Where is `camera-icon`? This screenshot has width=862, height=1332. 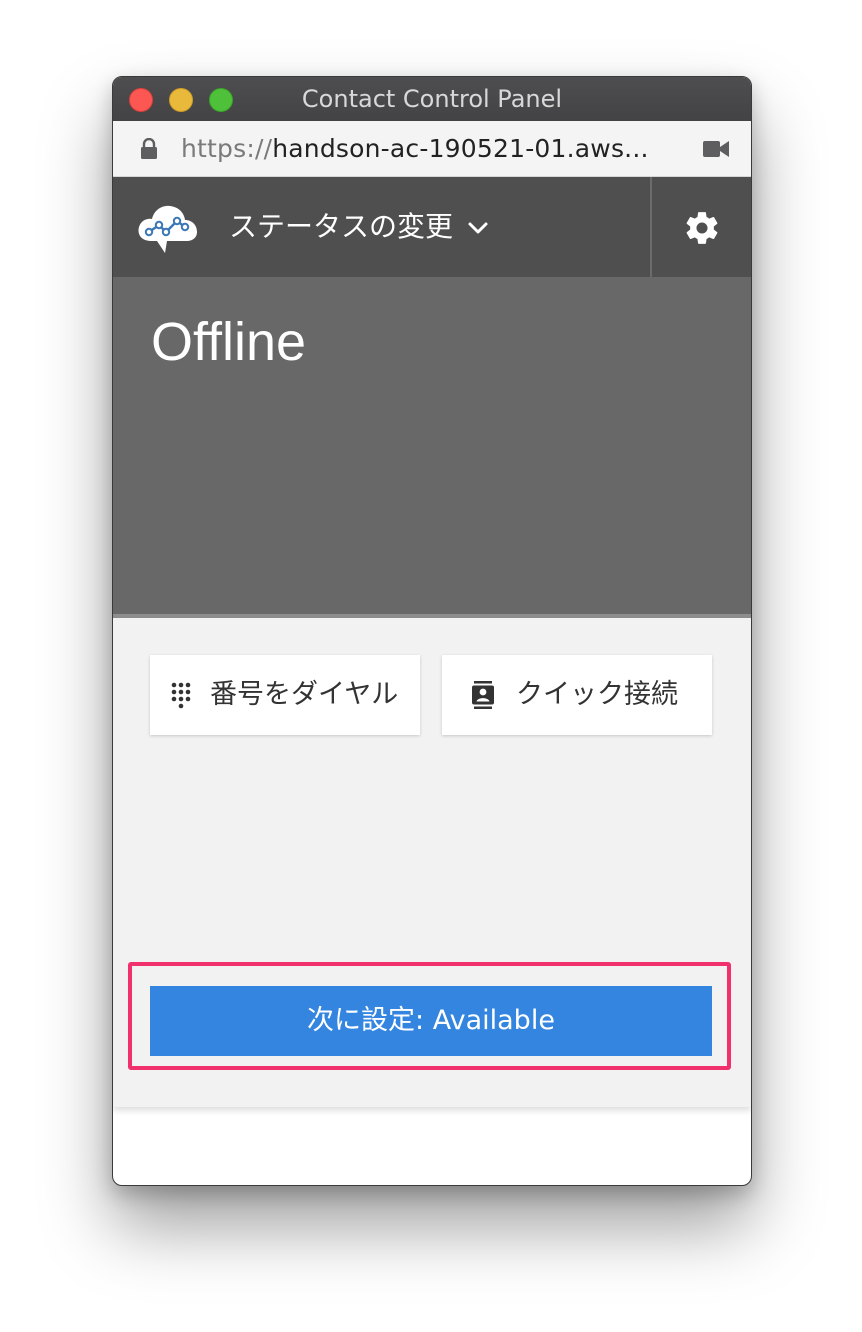
camera-icon is located at coordinates (716, 149).